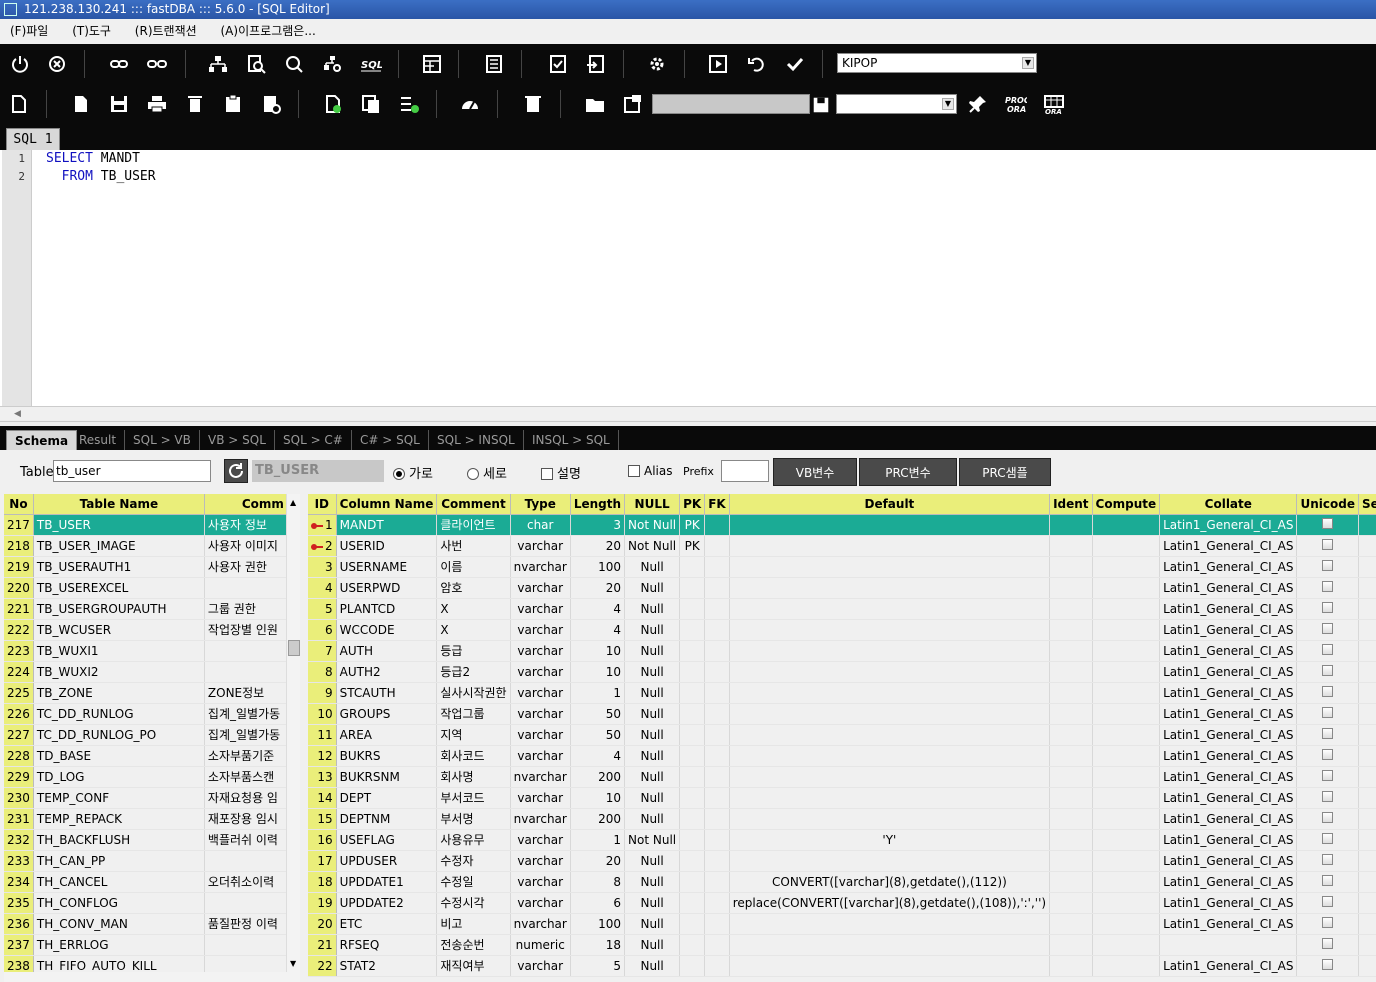  Describe the element at coordinates (561, 472) in the screenshot. I see `checkbox-description: 설명` at that location.